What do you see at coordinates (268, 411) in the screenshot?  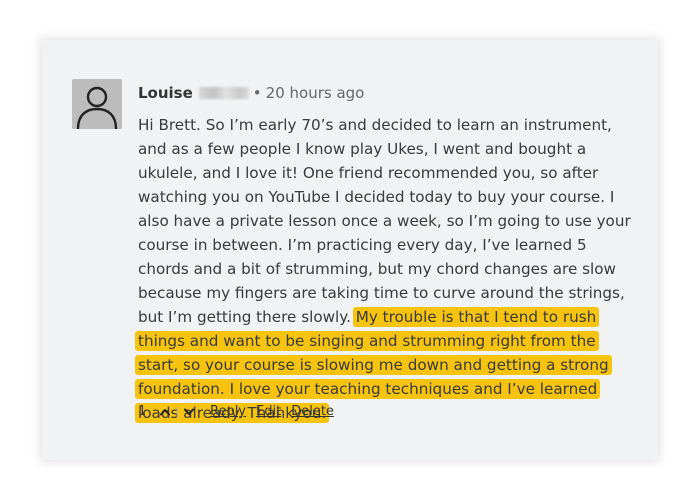 I see `edit-link: Edit` at bounding box center [268, 411].